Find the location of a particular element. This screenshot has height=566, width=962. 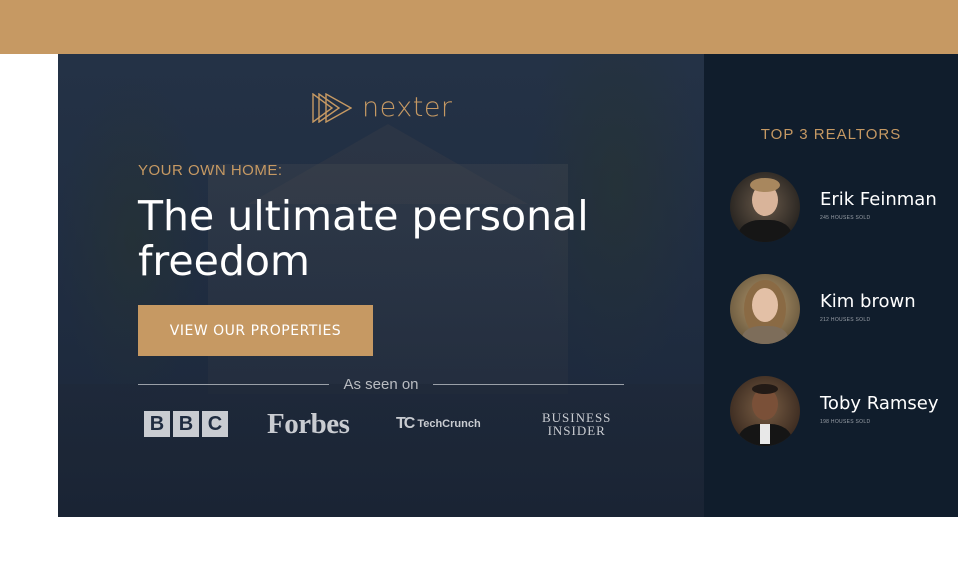

realtor-name: Toby Ramsey is located at coordinates (879, 403).